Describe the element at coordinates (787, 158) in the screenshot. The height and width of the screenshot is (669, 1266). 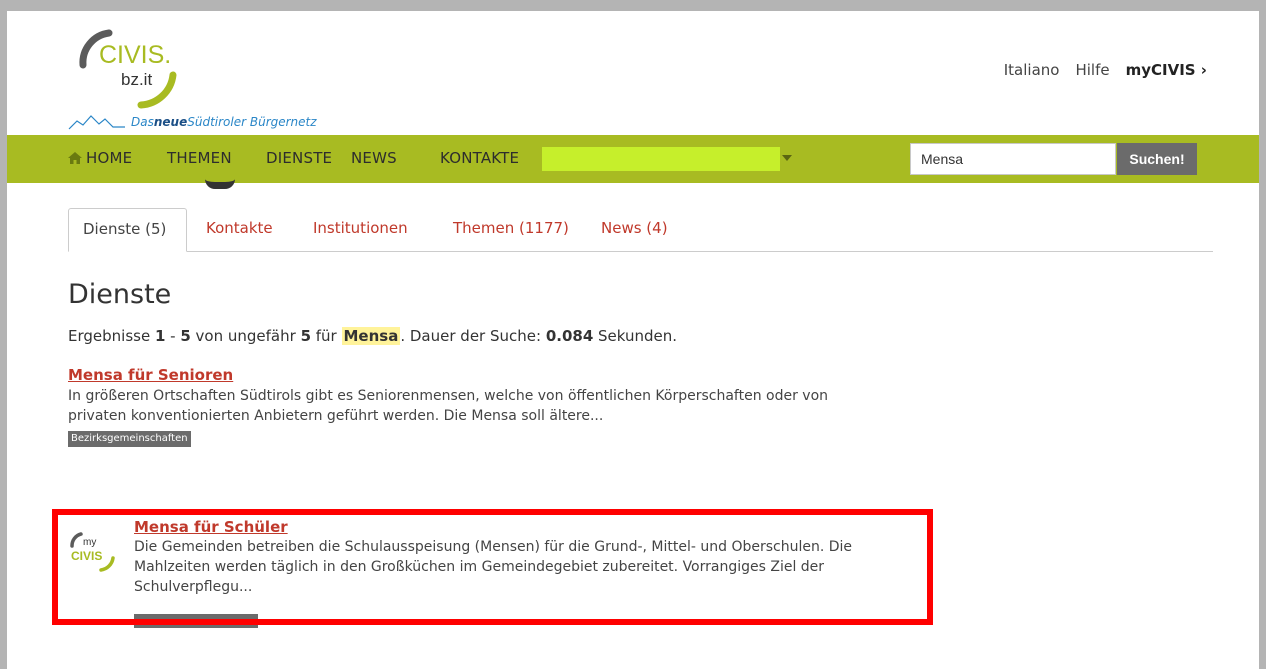
I see `chevron-down-icon` at that location.